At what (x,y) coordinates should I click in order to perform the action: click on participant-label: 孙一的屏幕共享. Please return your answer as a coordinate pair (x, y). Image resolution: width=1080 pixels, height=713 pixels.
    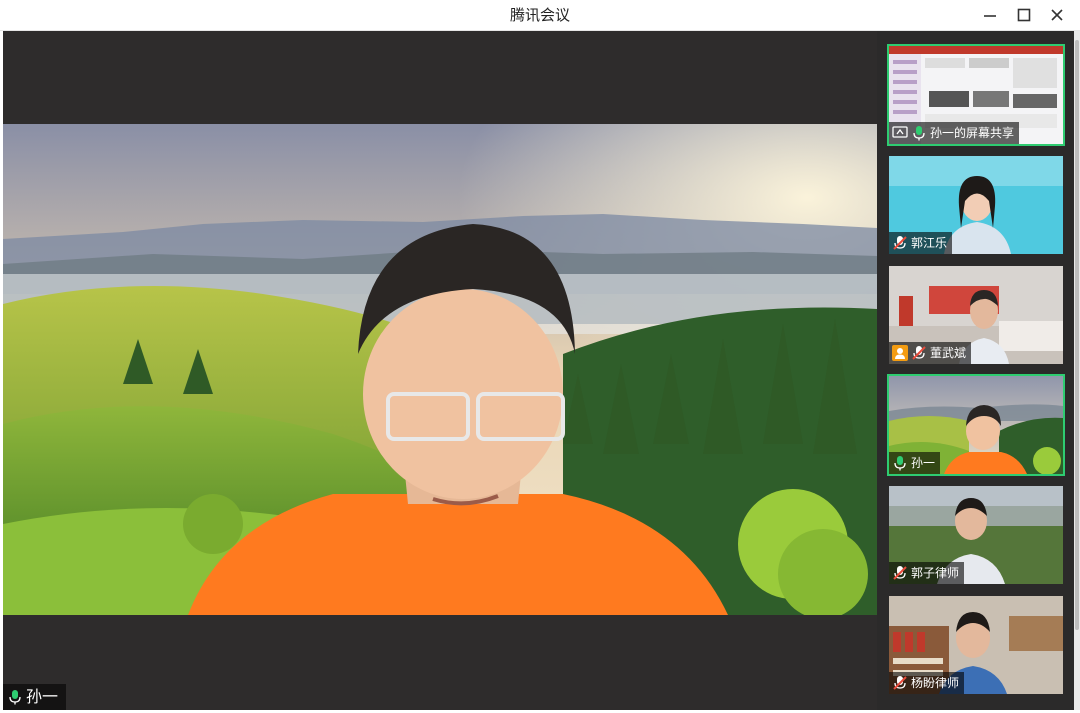
    Looking at the image, I should click on (954, 133).